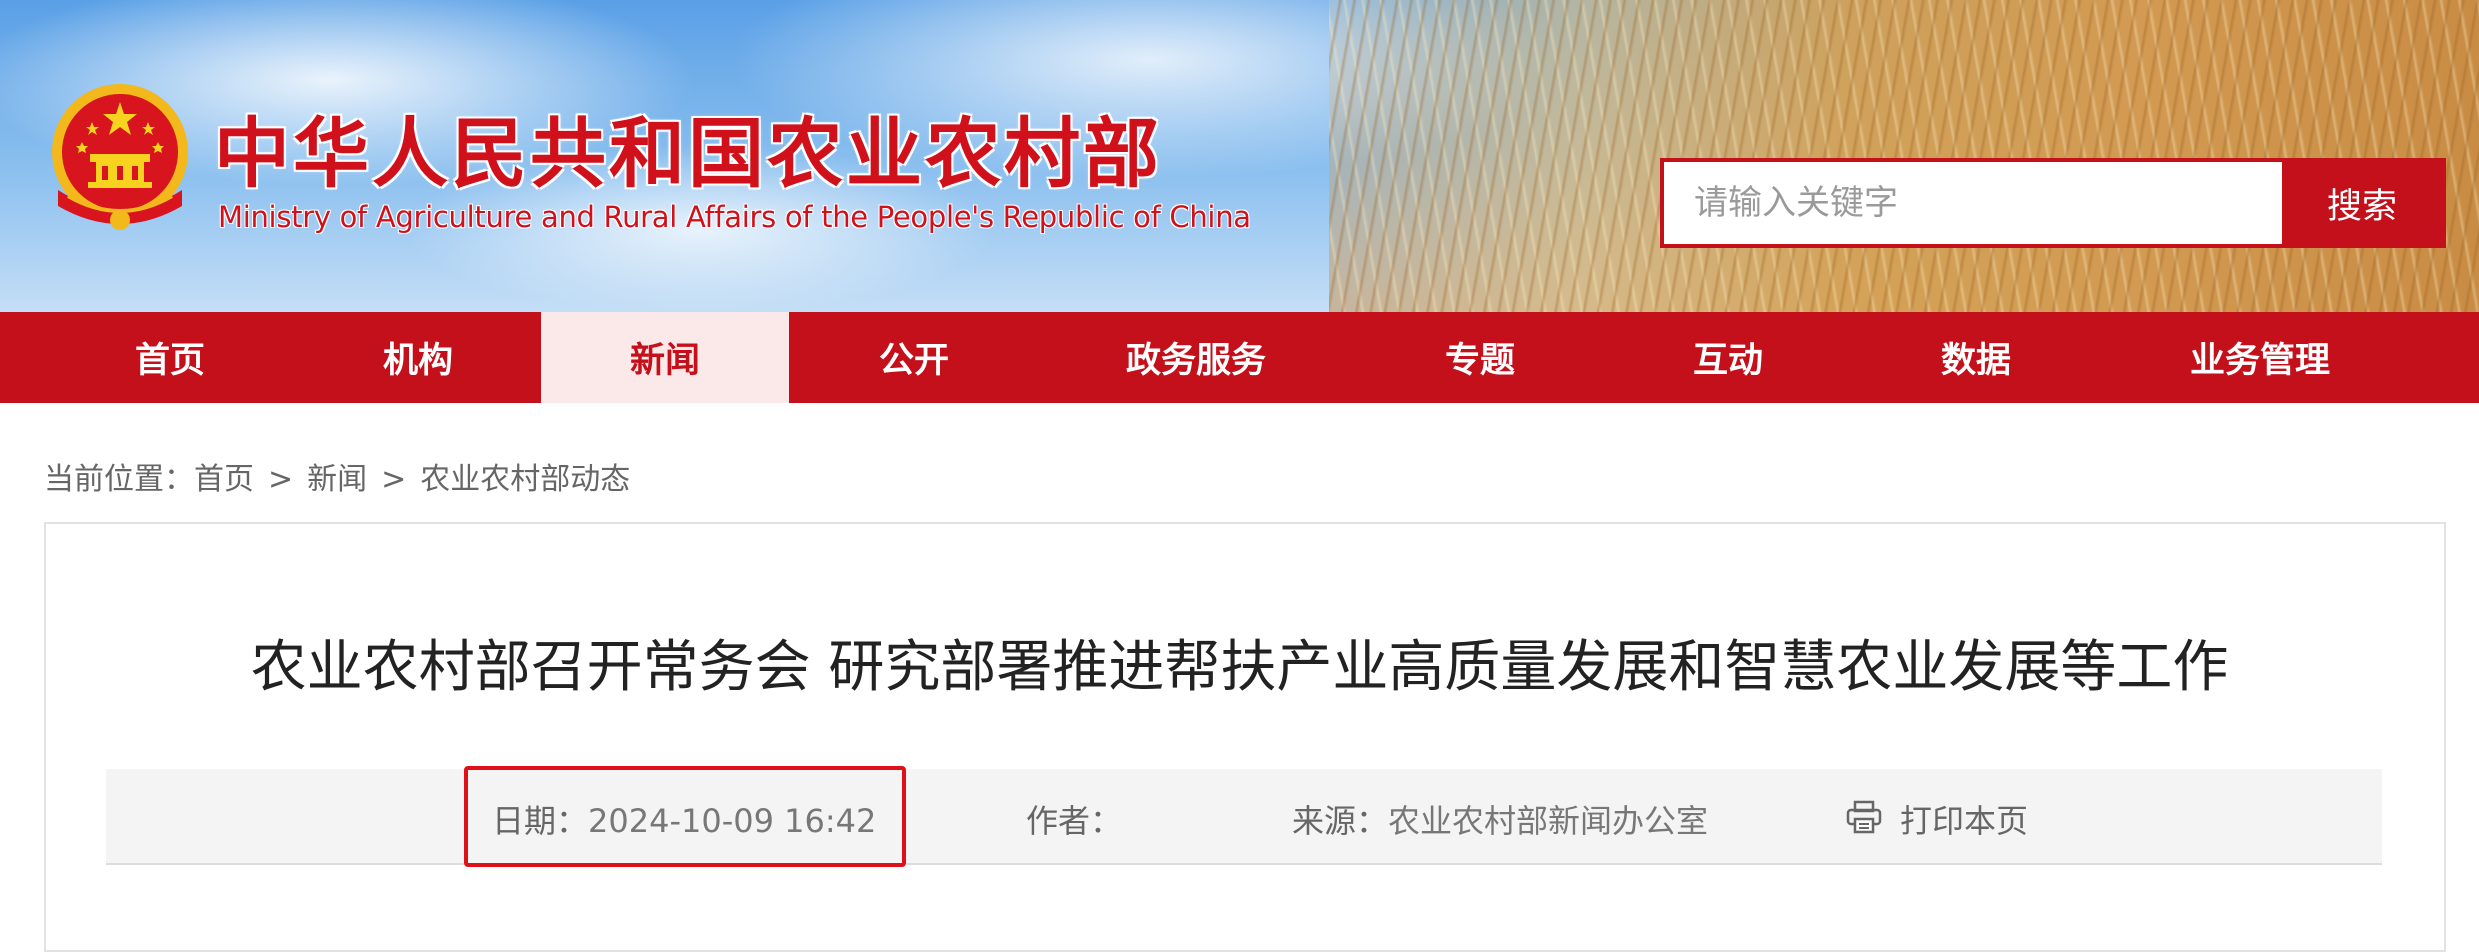  Describe the element at coordinates (688, 153) in the screenshot. I see `site-title-cn: 中华人民共和国农业农村部` at that location.